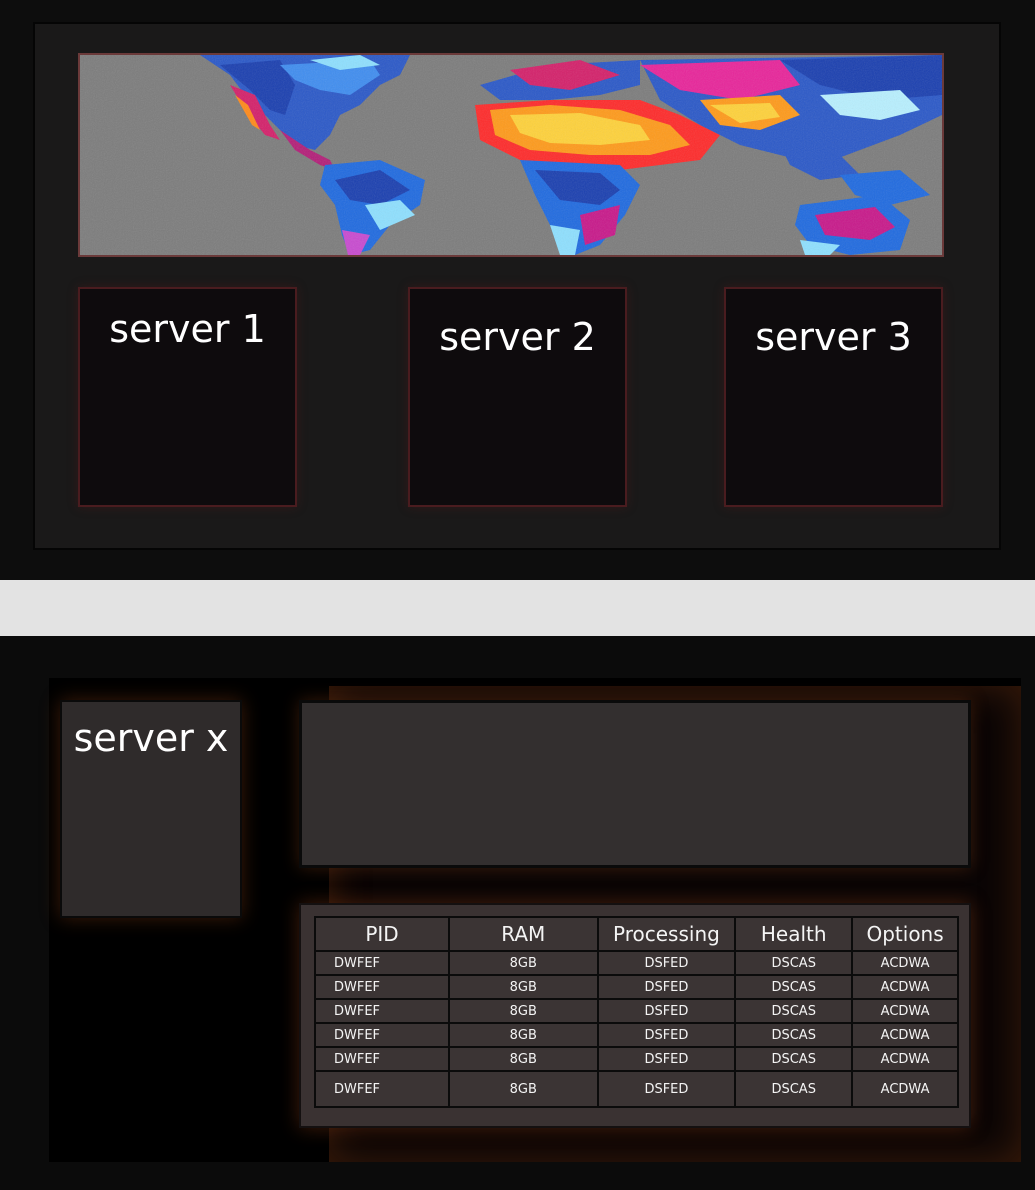 The image size is (1035, 1190). Describe the element at coordinates (523, 934) in the screenshot. I see `column-header-ram: RAM` at that location.